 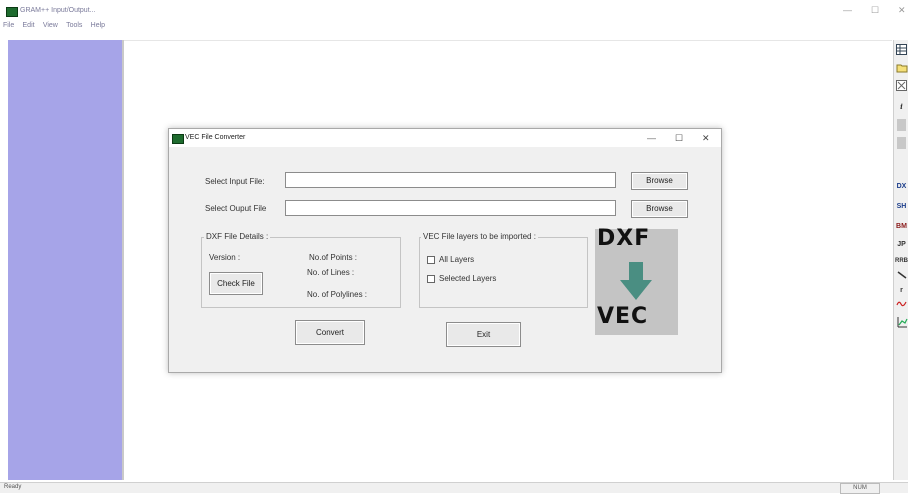 What do you see at coordinates (454, 488) in the screenshot?
I see `status-bar: Ready NUM` at bounding box center [454, 488].